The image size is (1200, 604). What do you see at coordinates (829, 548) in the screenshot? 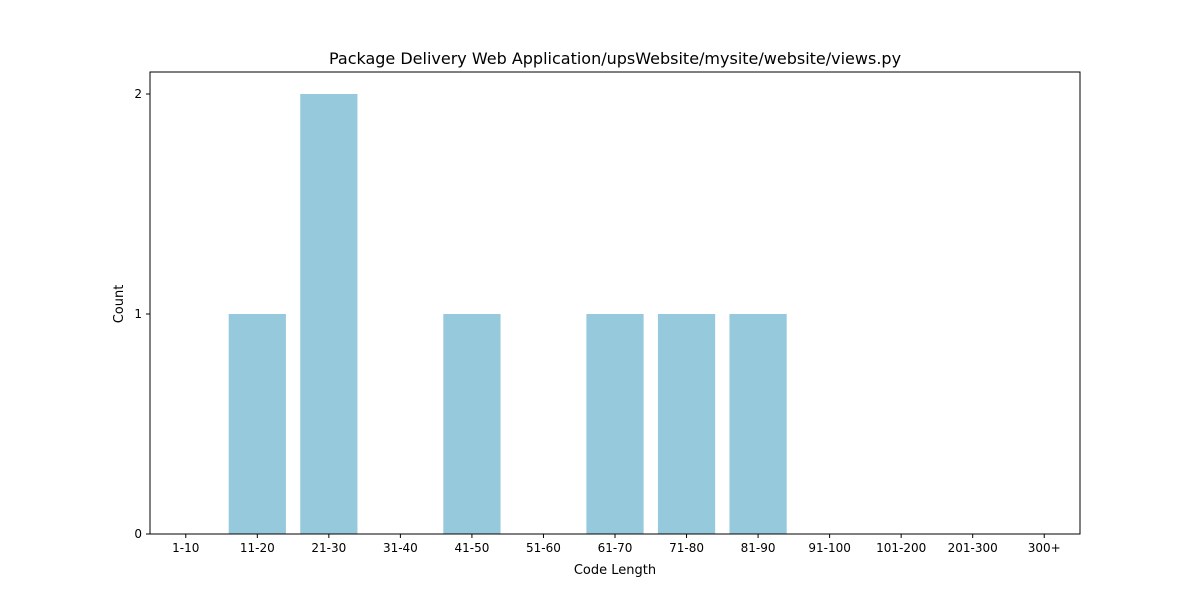
I see `x-tick-label: 91-100` at bounding box center [829, 548].